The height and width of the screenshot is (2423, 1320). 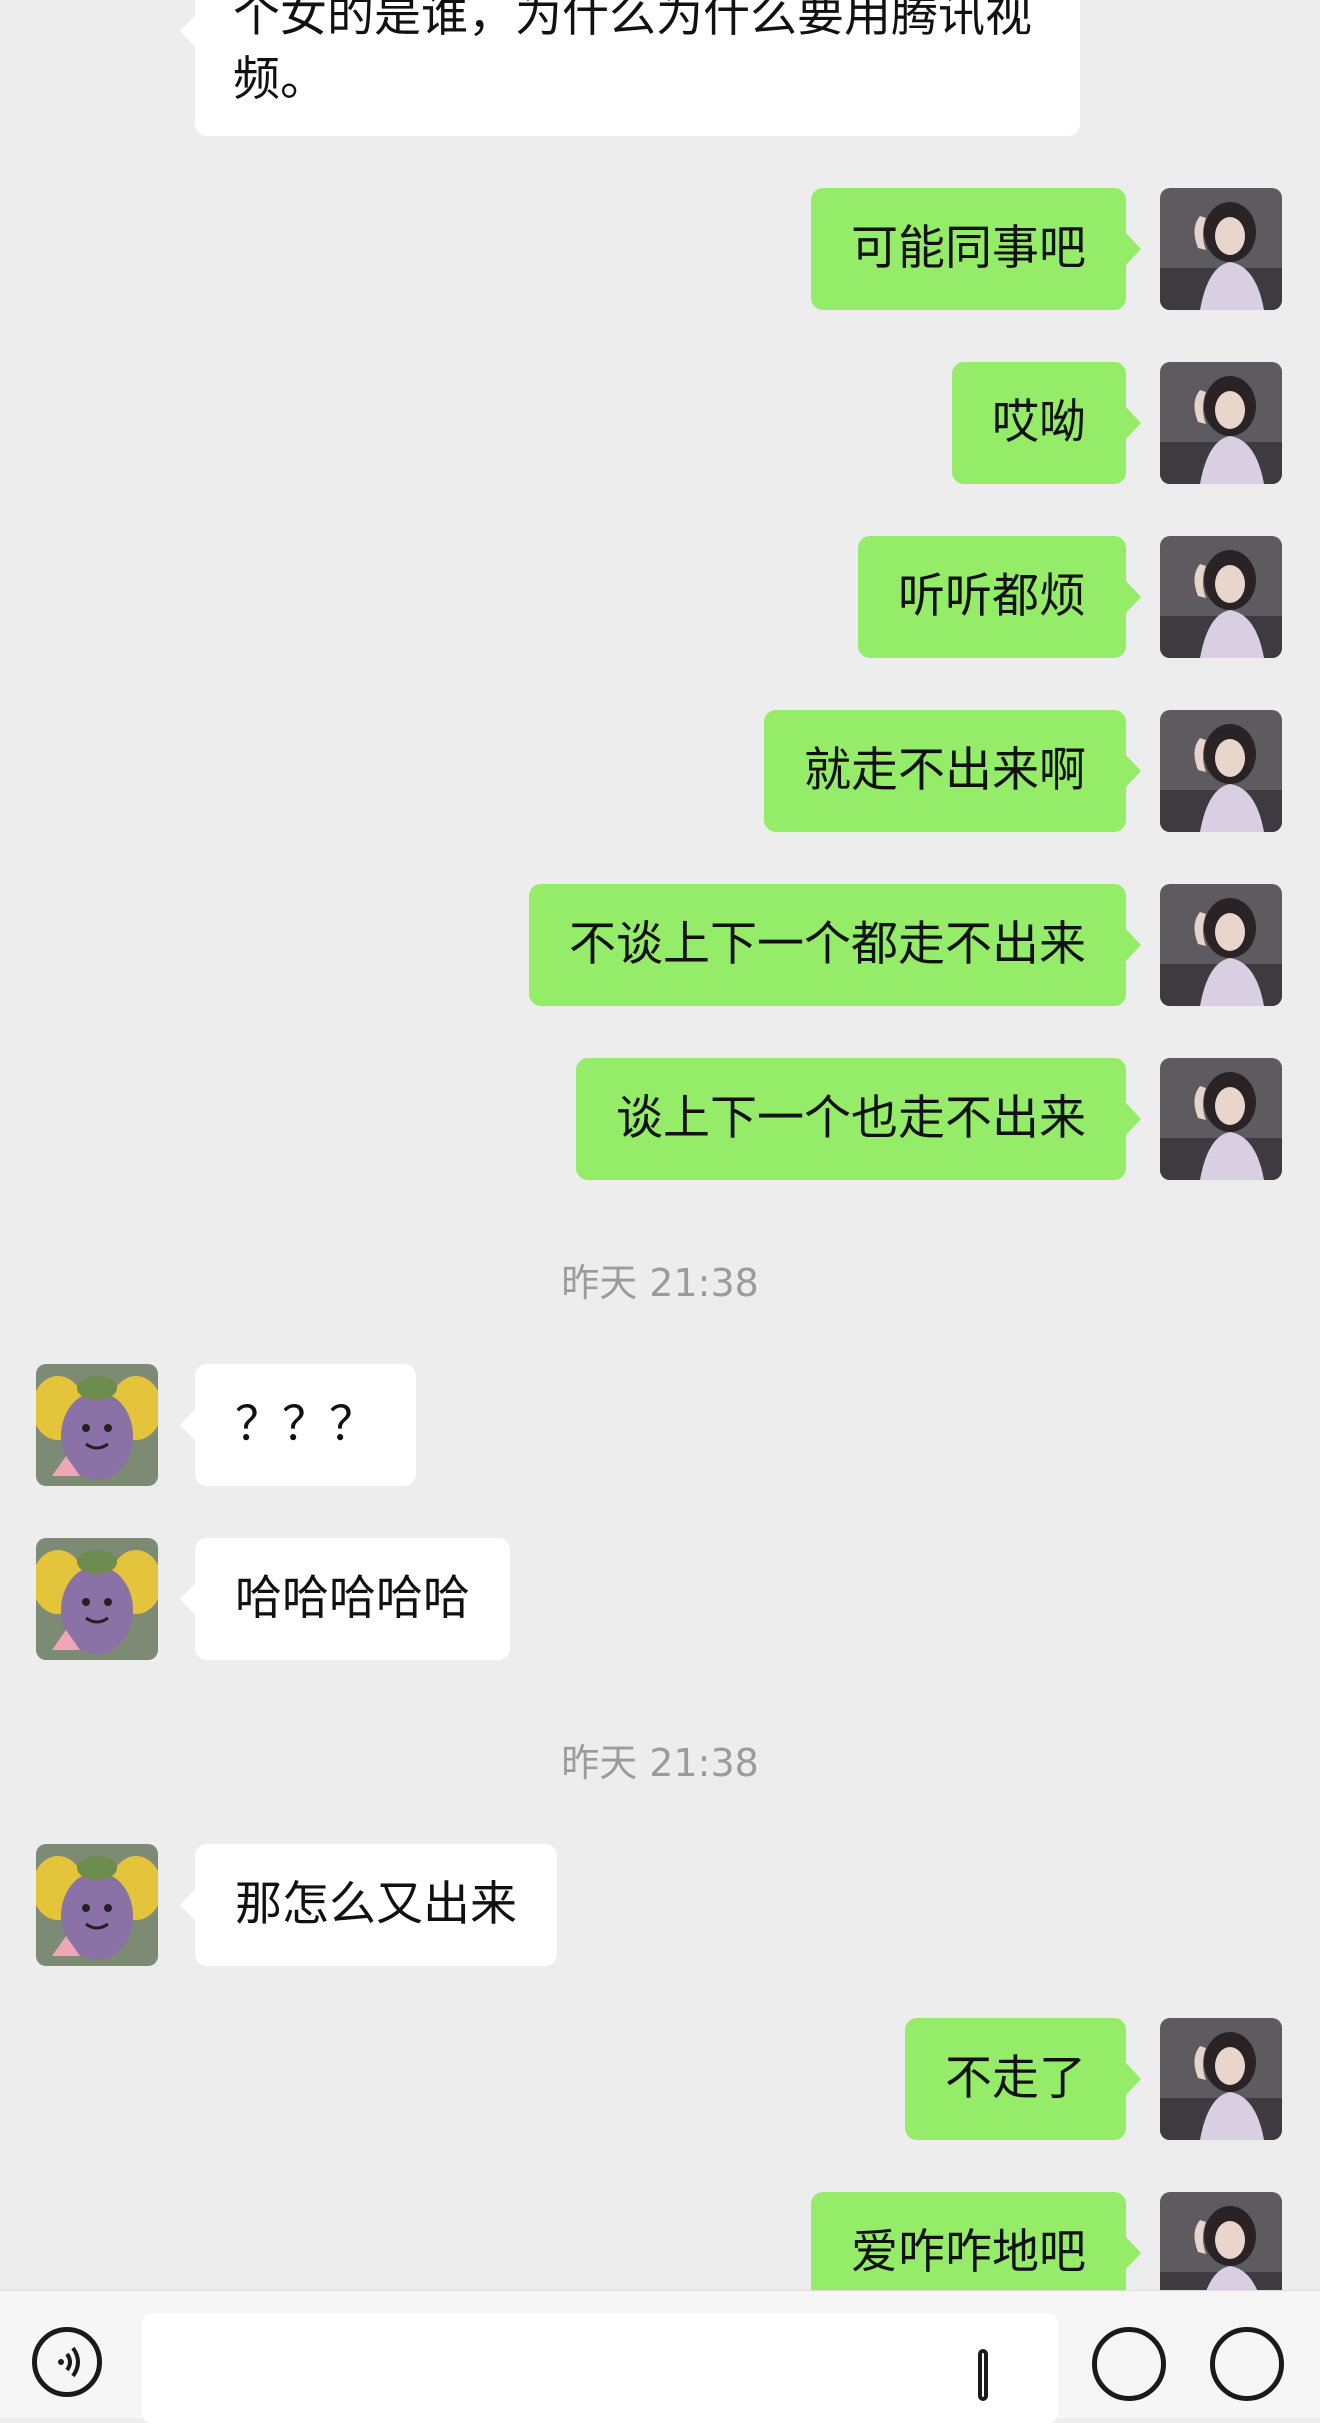 I want to click on message-input, so click(x=600, y=2368).